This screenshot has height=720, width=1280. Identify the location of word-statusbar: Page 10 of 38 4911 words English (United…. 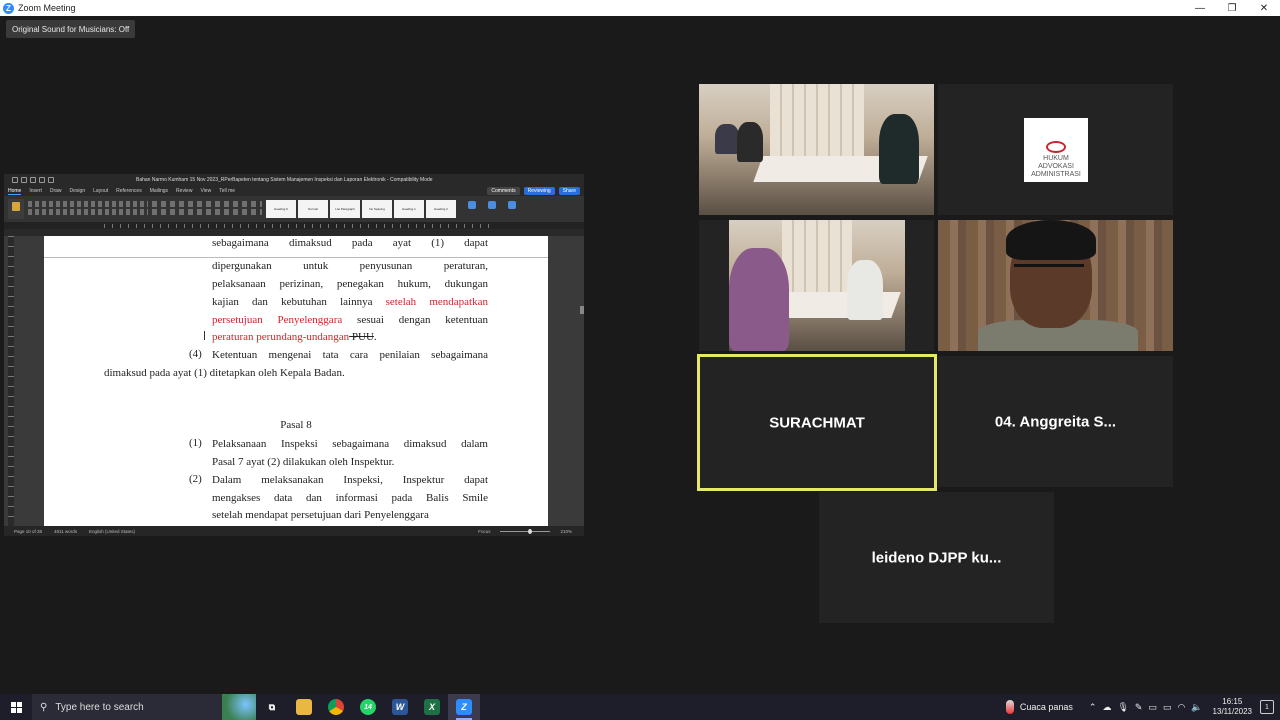
(294, 531).